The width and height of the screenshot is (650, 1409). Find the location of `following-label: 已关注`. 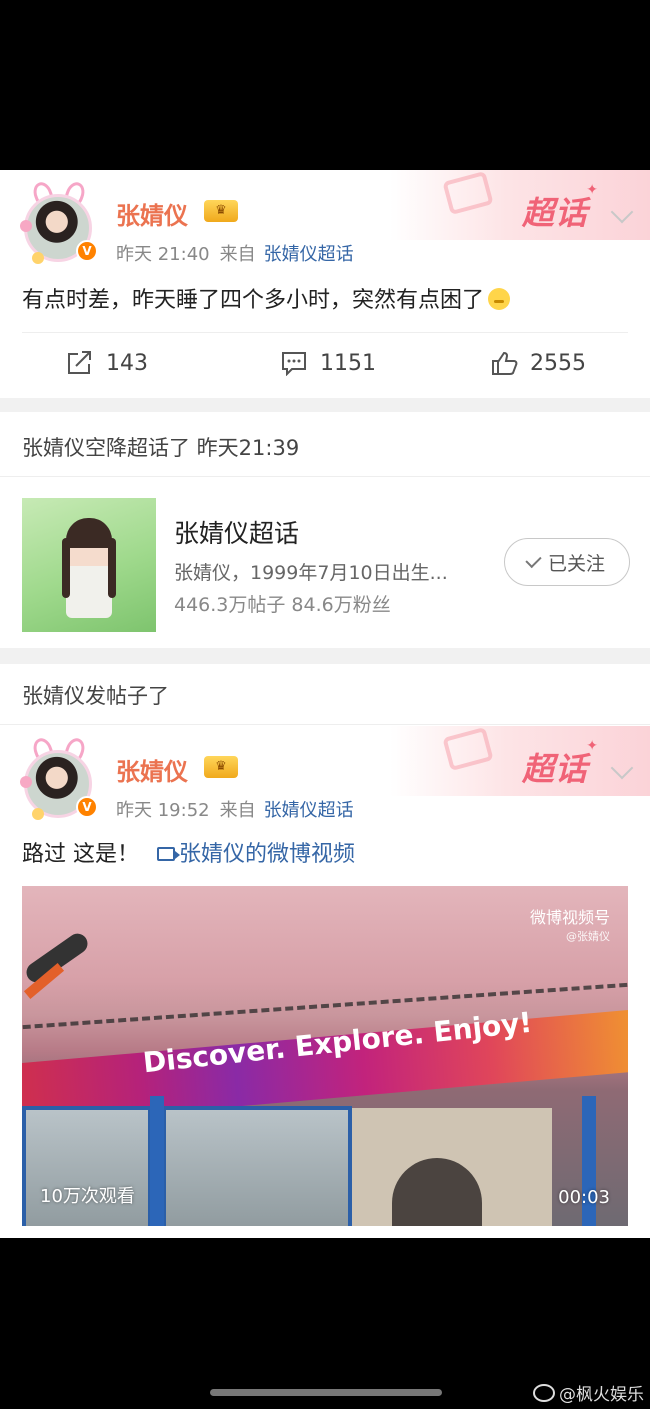

following-label: 已关注 is located at coordinates (576, 563).